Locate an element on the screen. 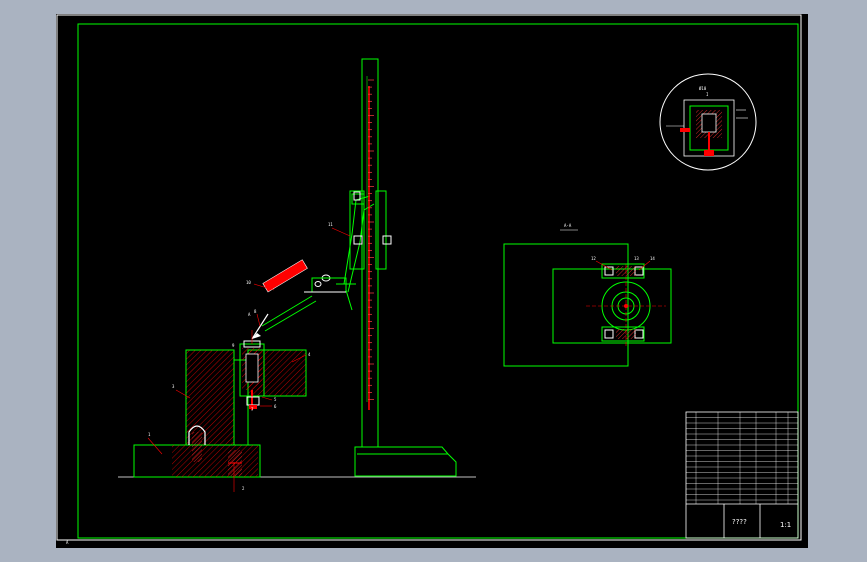 The height and width of the screenshot is (562, 867). part-number-5: 5 is located at coordinates (275, 399).